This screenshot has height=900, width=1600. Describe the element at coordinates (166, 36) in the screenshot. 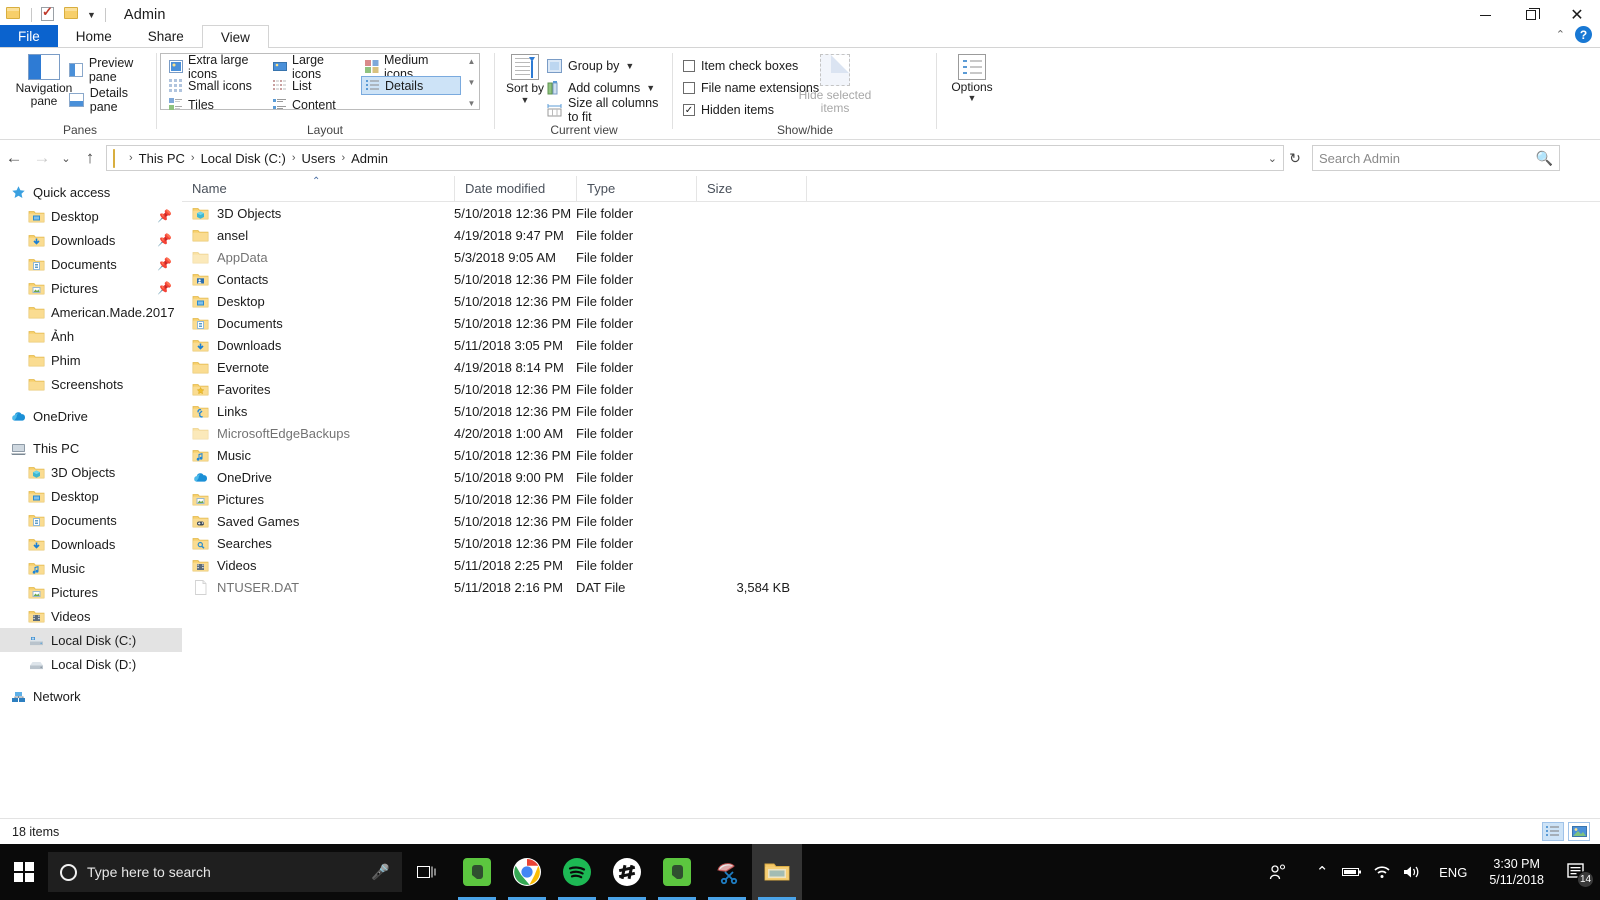

I see `tab-share: Share` at that location.